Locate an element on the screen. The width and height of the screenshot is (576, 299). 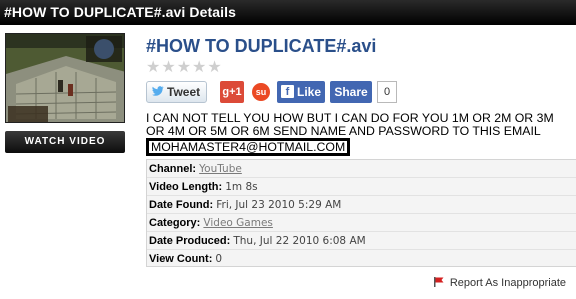
share-label: Share is located at coordinates (351, 92).